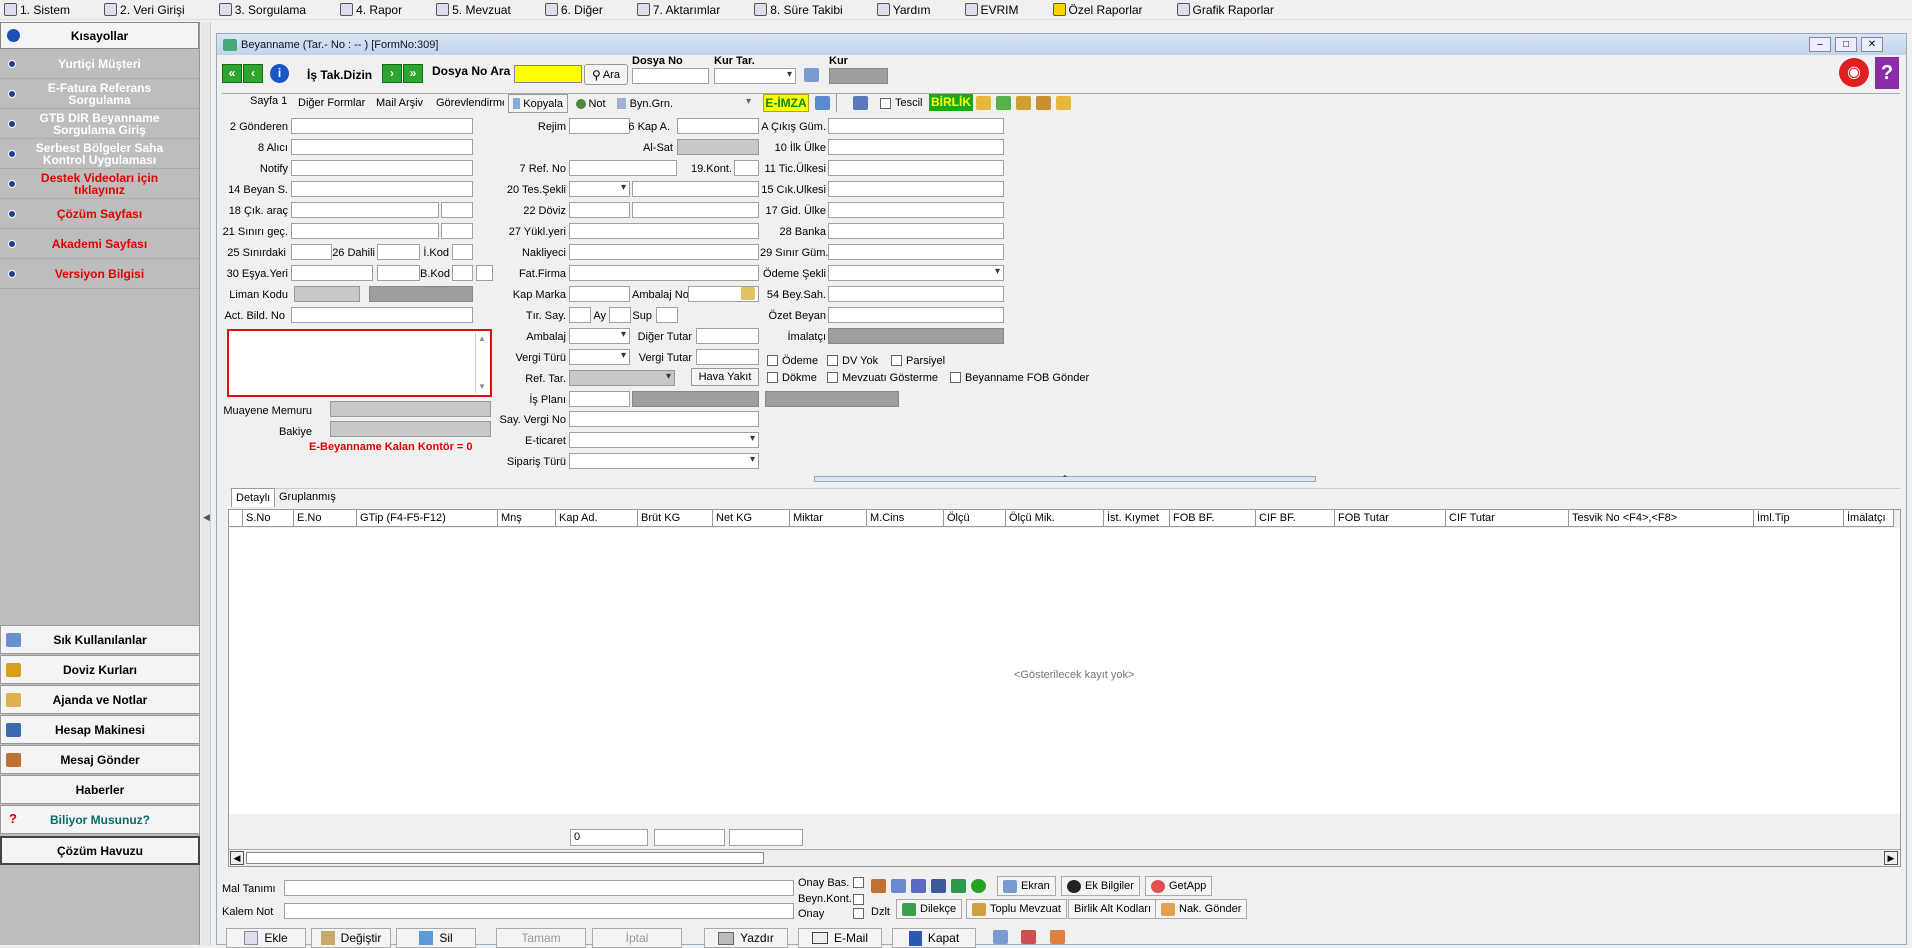 This screenshot has height=948, width=1912. What do you see at coordinates (99, 64) in the screenshot?
I see `sidebar-item-yurtici: Yurtiçi Müşteri` at bounding box center [99, 64].